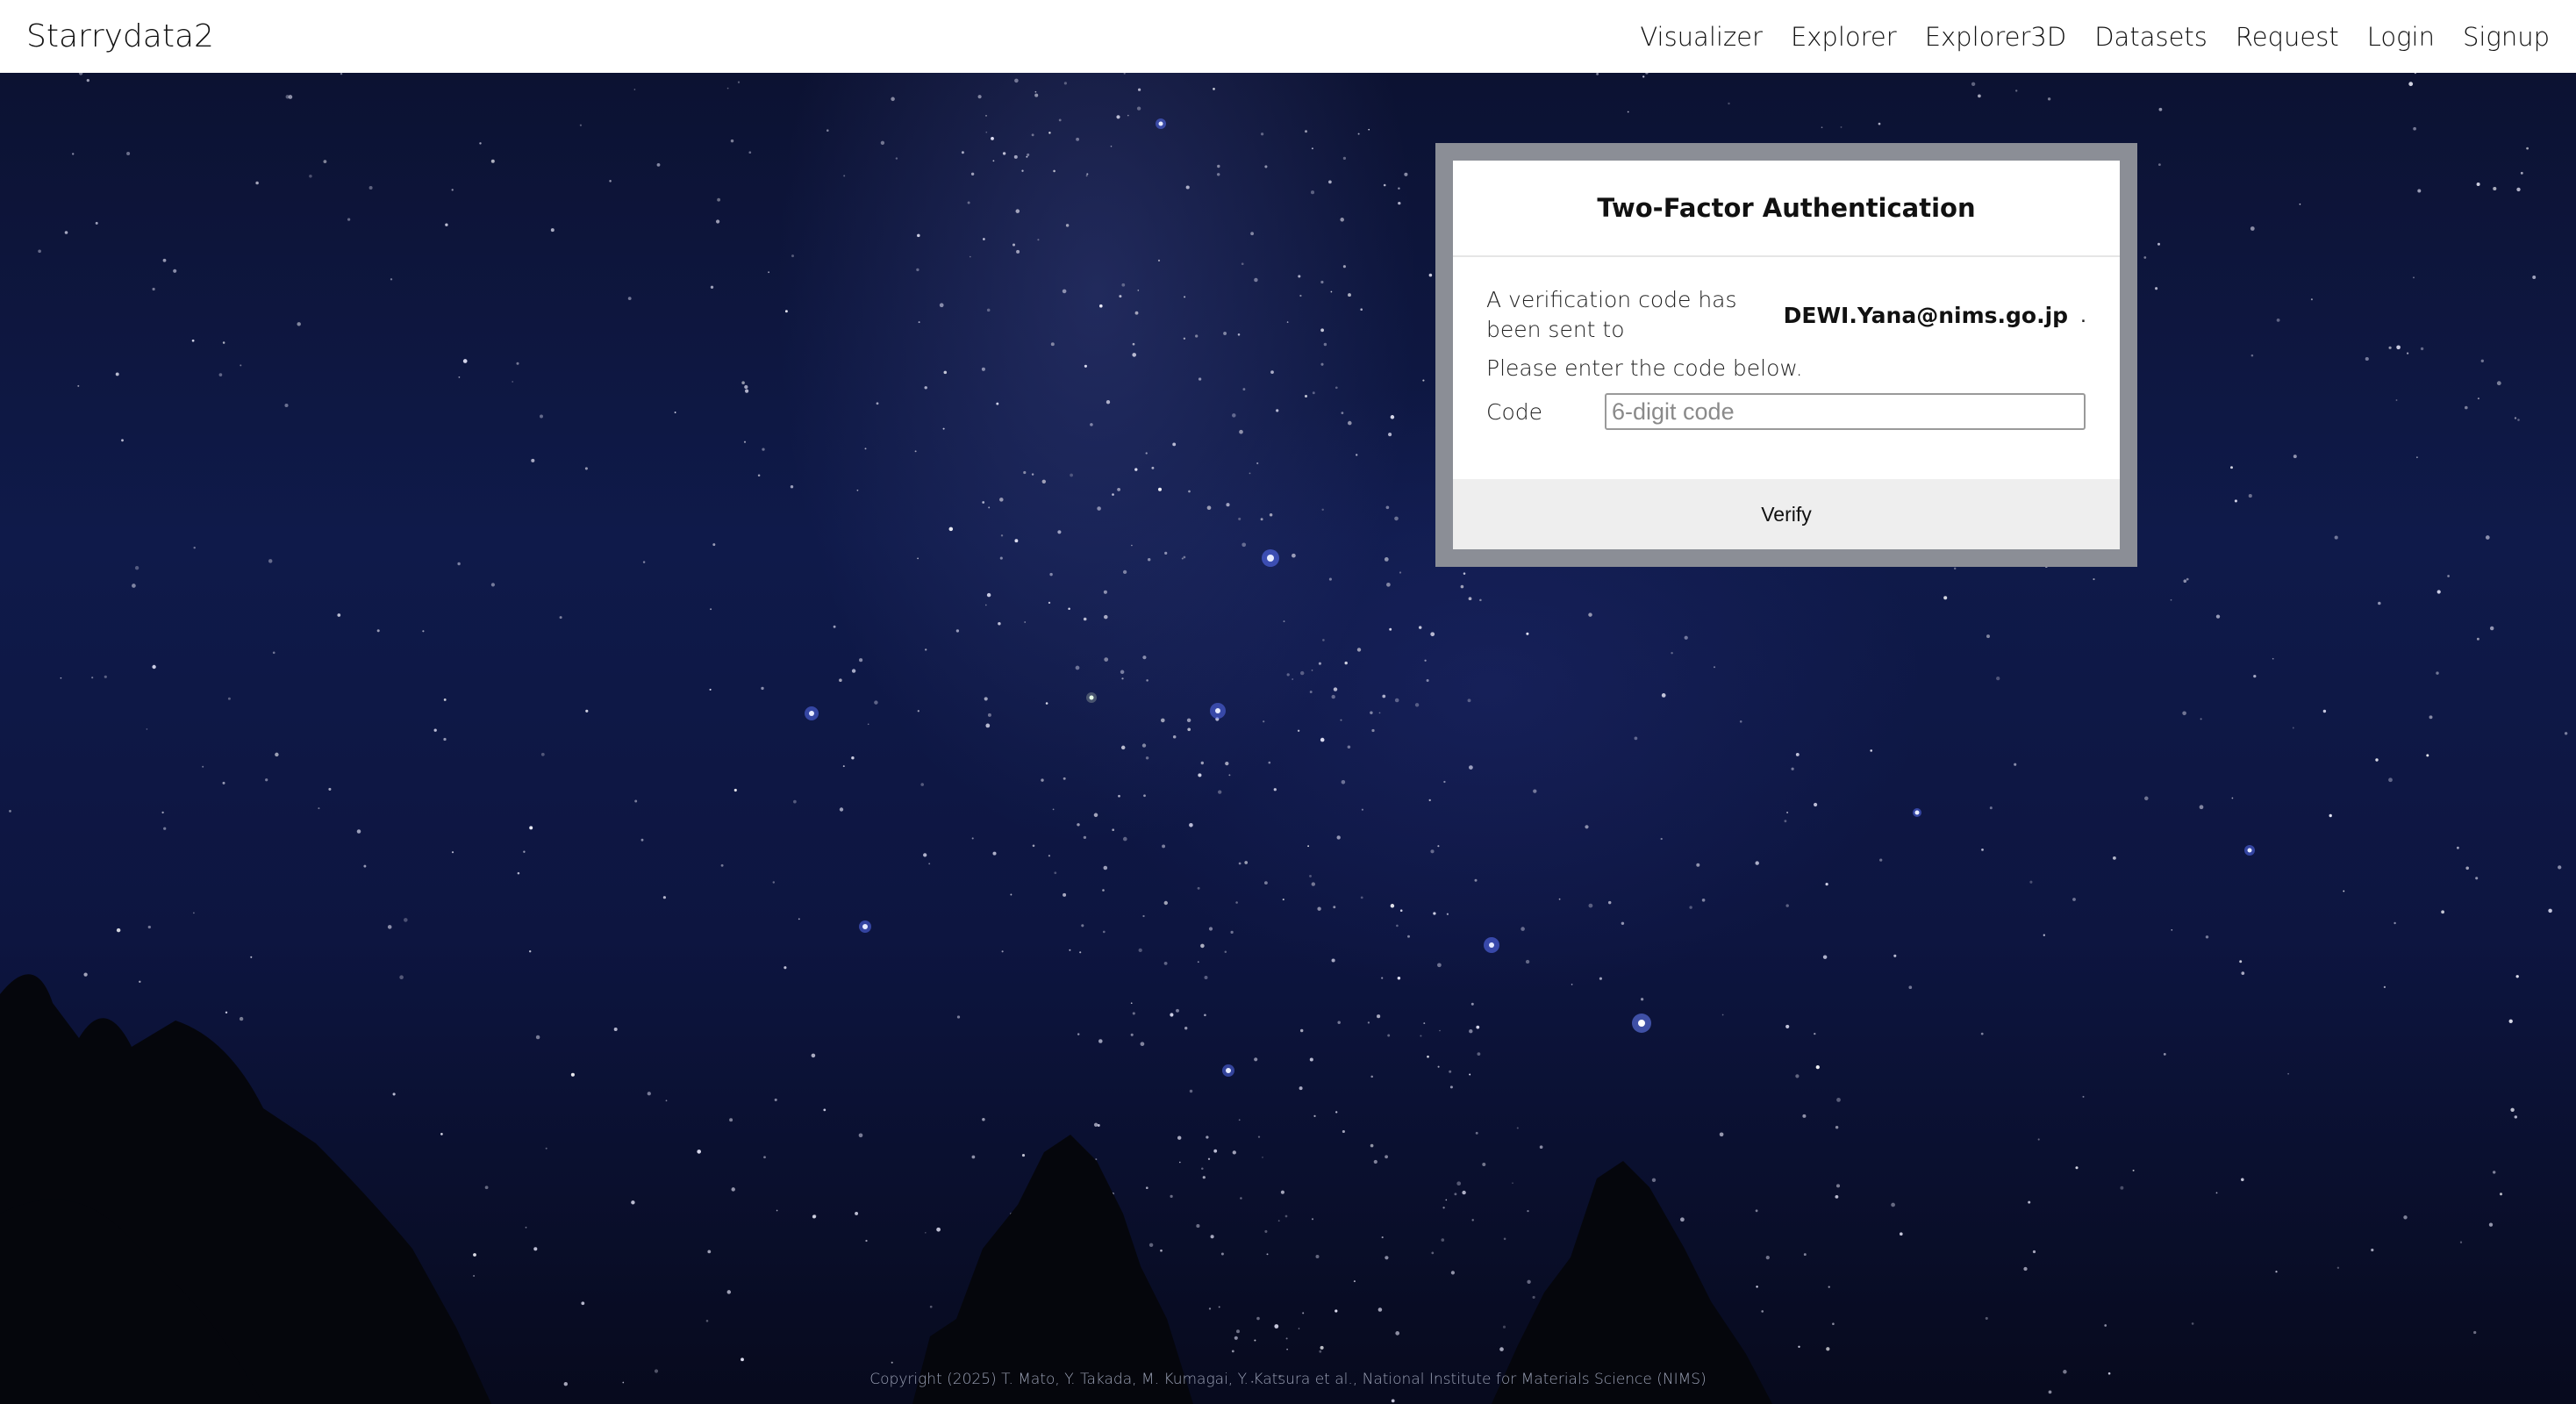 This screenshot has width=2576, height=1404. Describe the element at coordinates (2083, 314) in the screenshot. I see `message-period: .` at that location.